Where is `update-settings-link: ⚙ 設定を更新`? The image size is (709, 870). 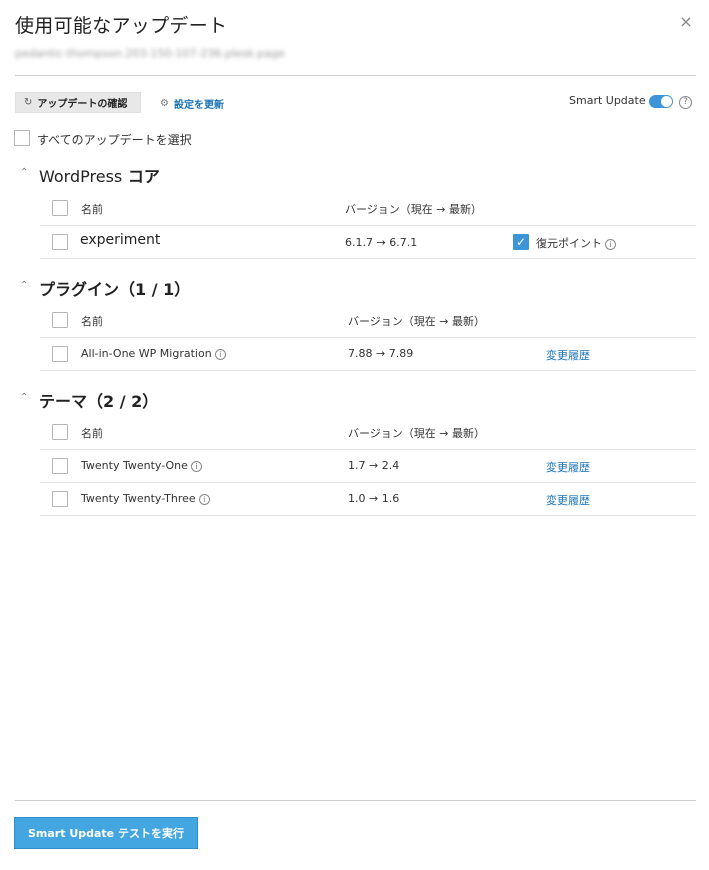
update-settings-link: ⚙ 設定を更新 is located at coordinates (192, 103).